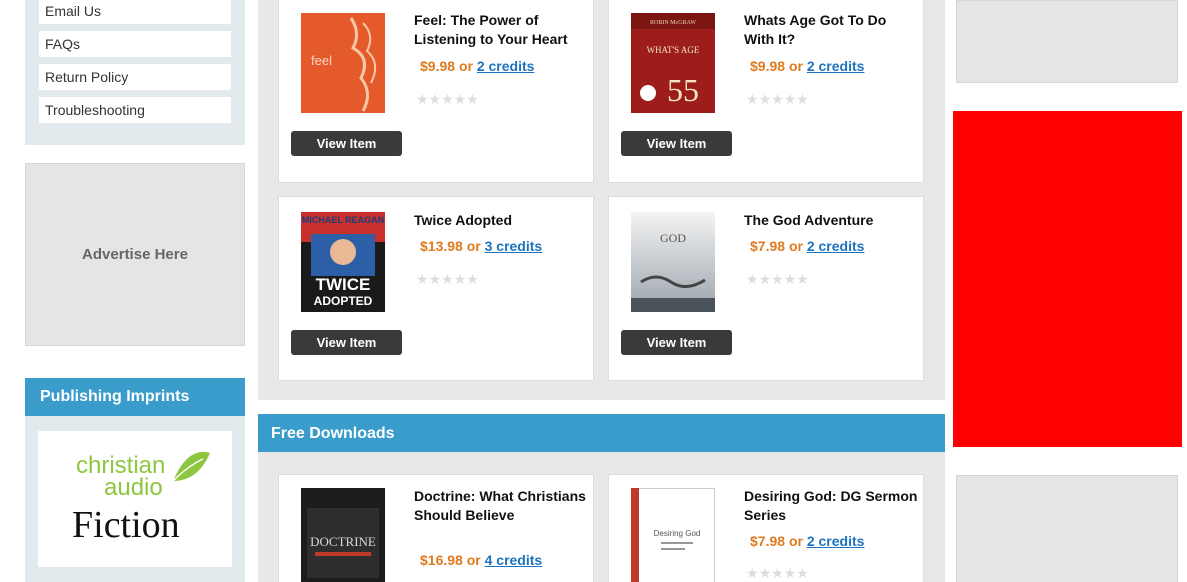 This screenshot has width=1187, height=582. I want to click on product-title: The God Adventure, so click(831, 220).